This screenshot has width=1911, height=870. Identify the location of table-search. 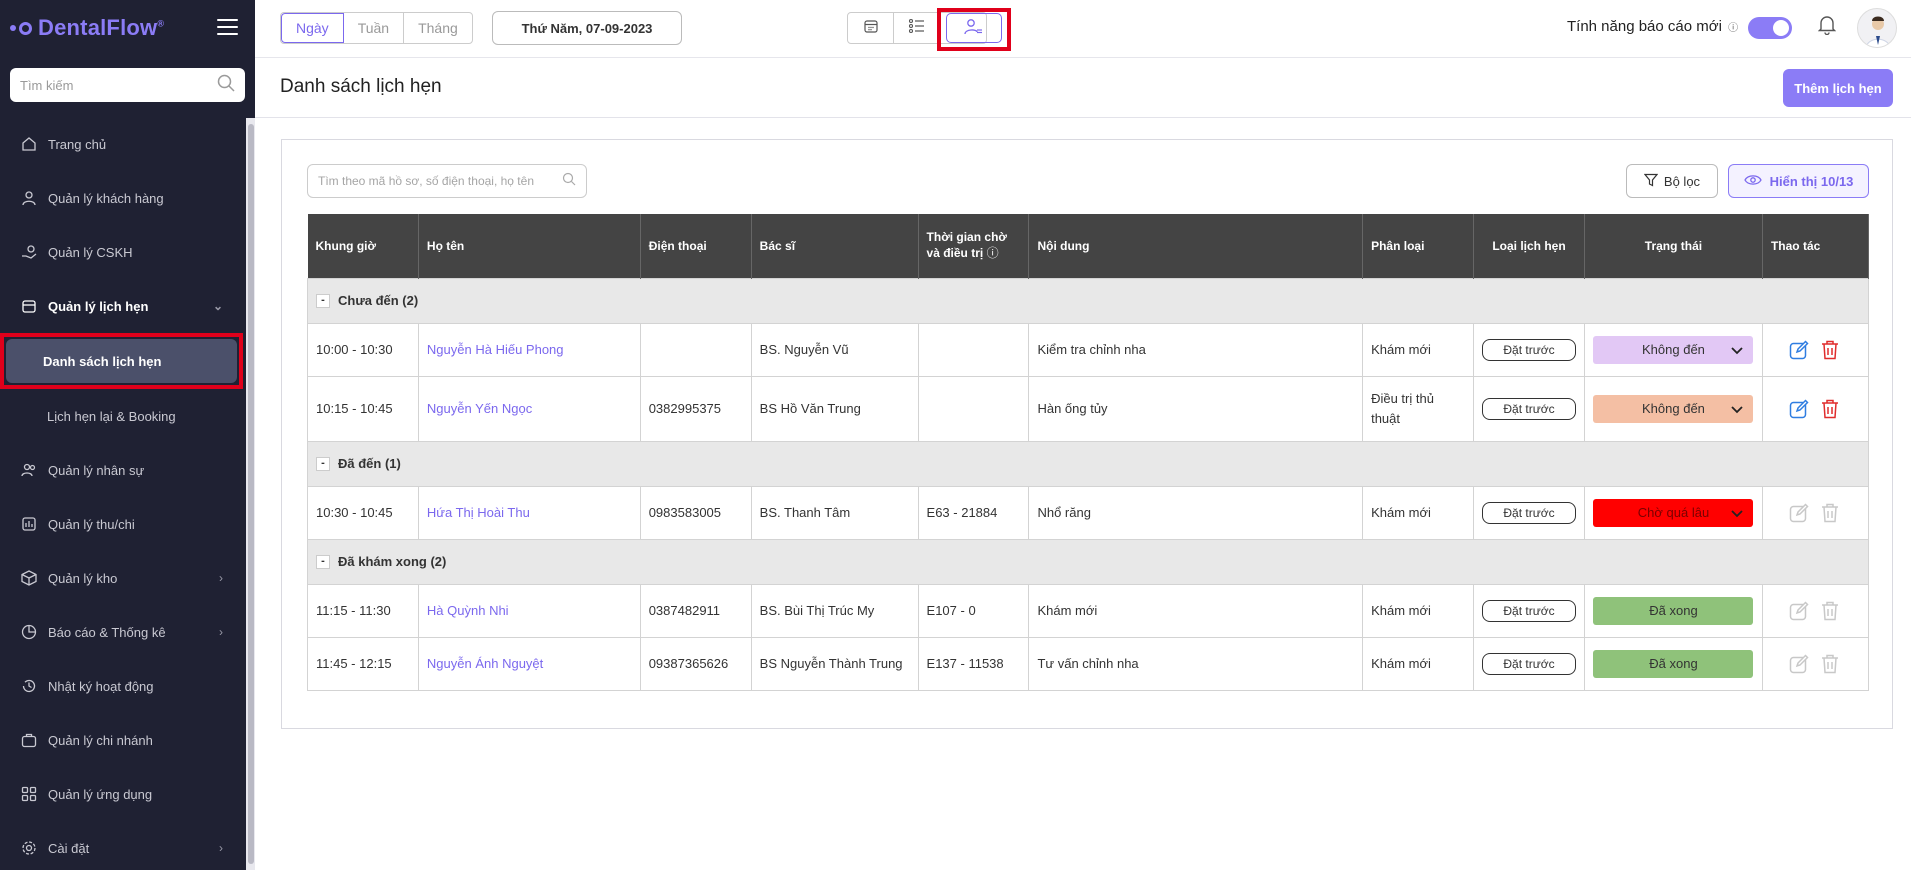
(447, 181).